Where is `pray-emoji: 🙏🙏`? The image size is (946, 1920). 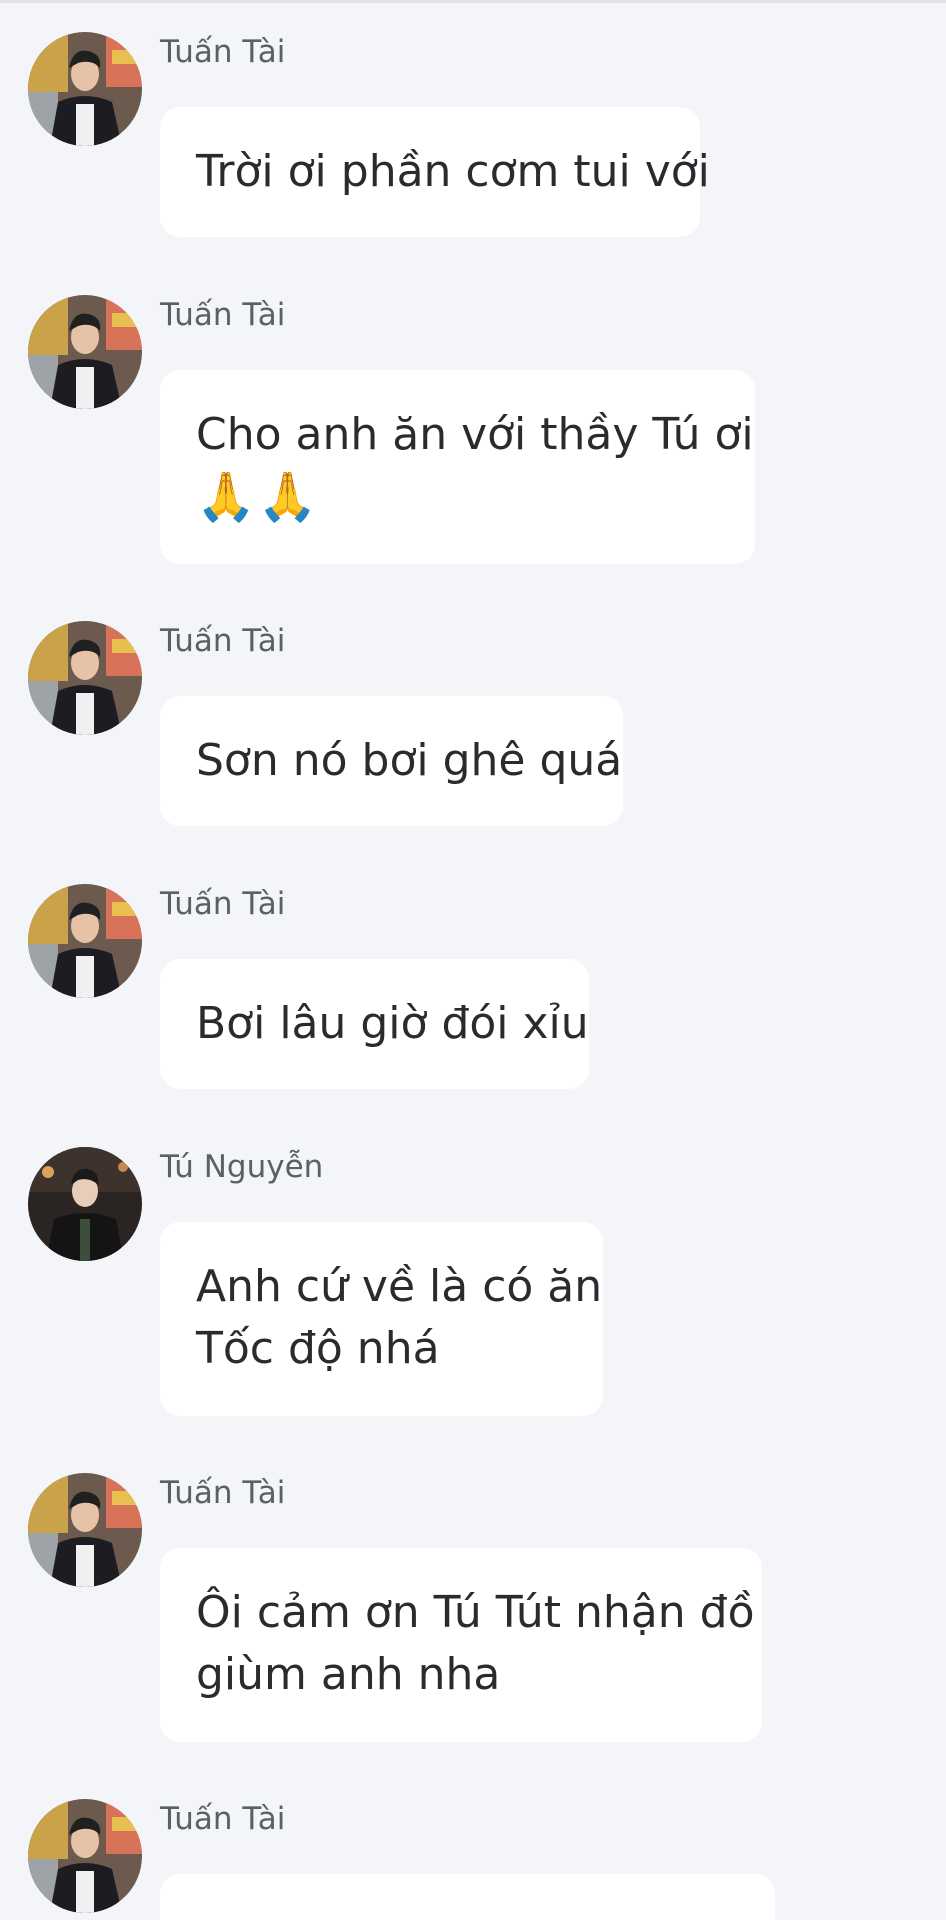 pray-emoji: 🙏🙏 is located at coordinates (258, 497).